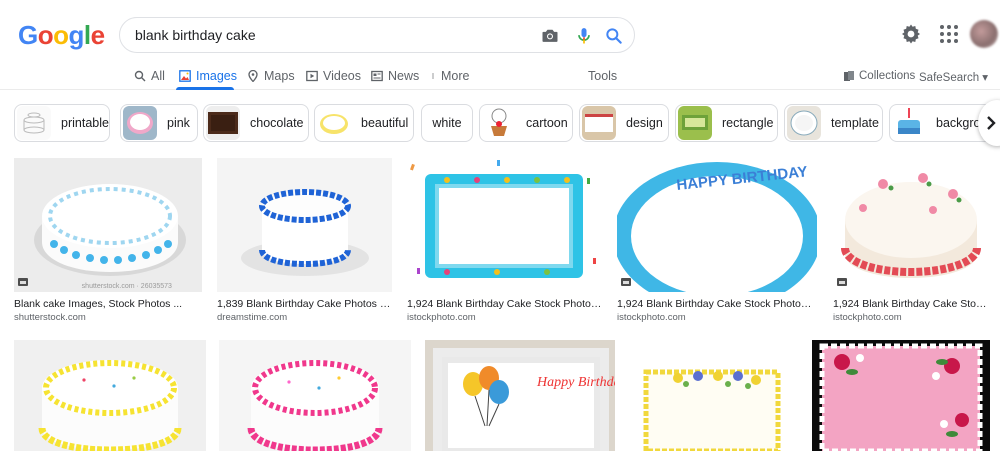  I want to click on chip-label: rectangle, so click(748, 123).